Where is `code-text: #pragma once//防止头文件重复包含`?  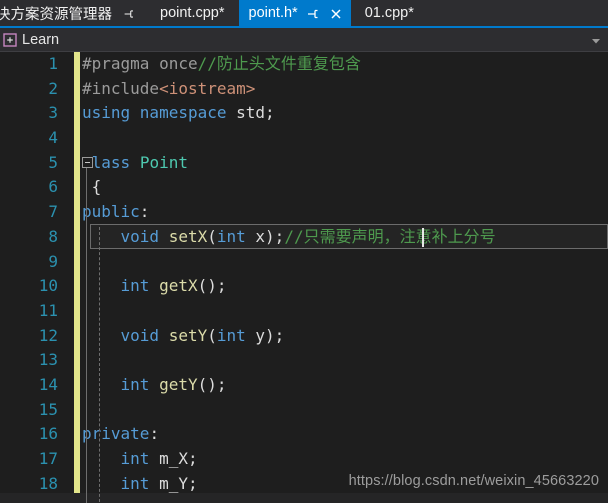 code-text: #pragma once//防止头文件重复包含 is located at coordinates (337, 64).